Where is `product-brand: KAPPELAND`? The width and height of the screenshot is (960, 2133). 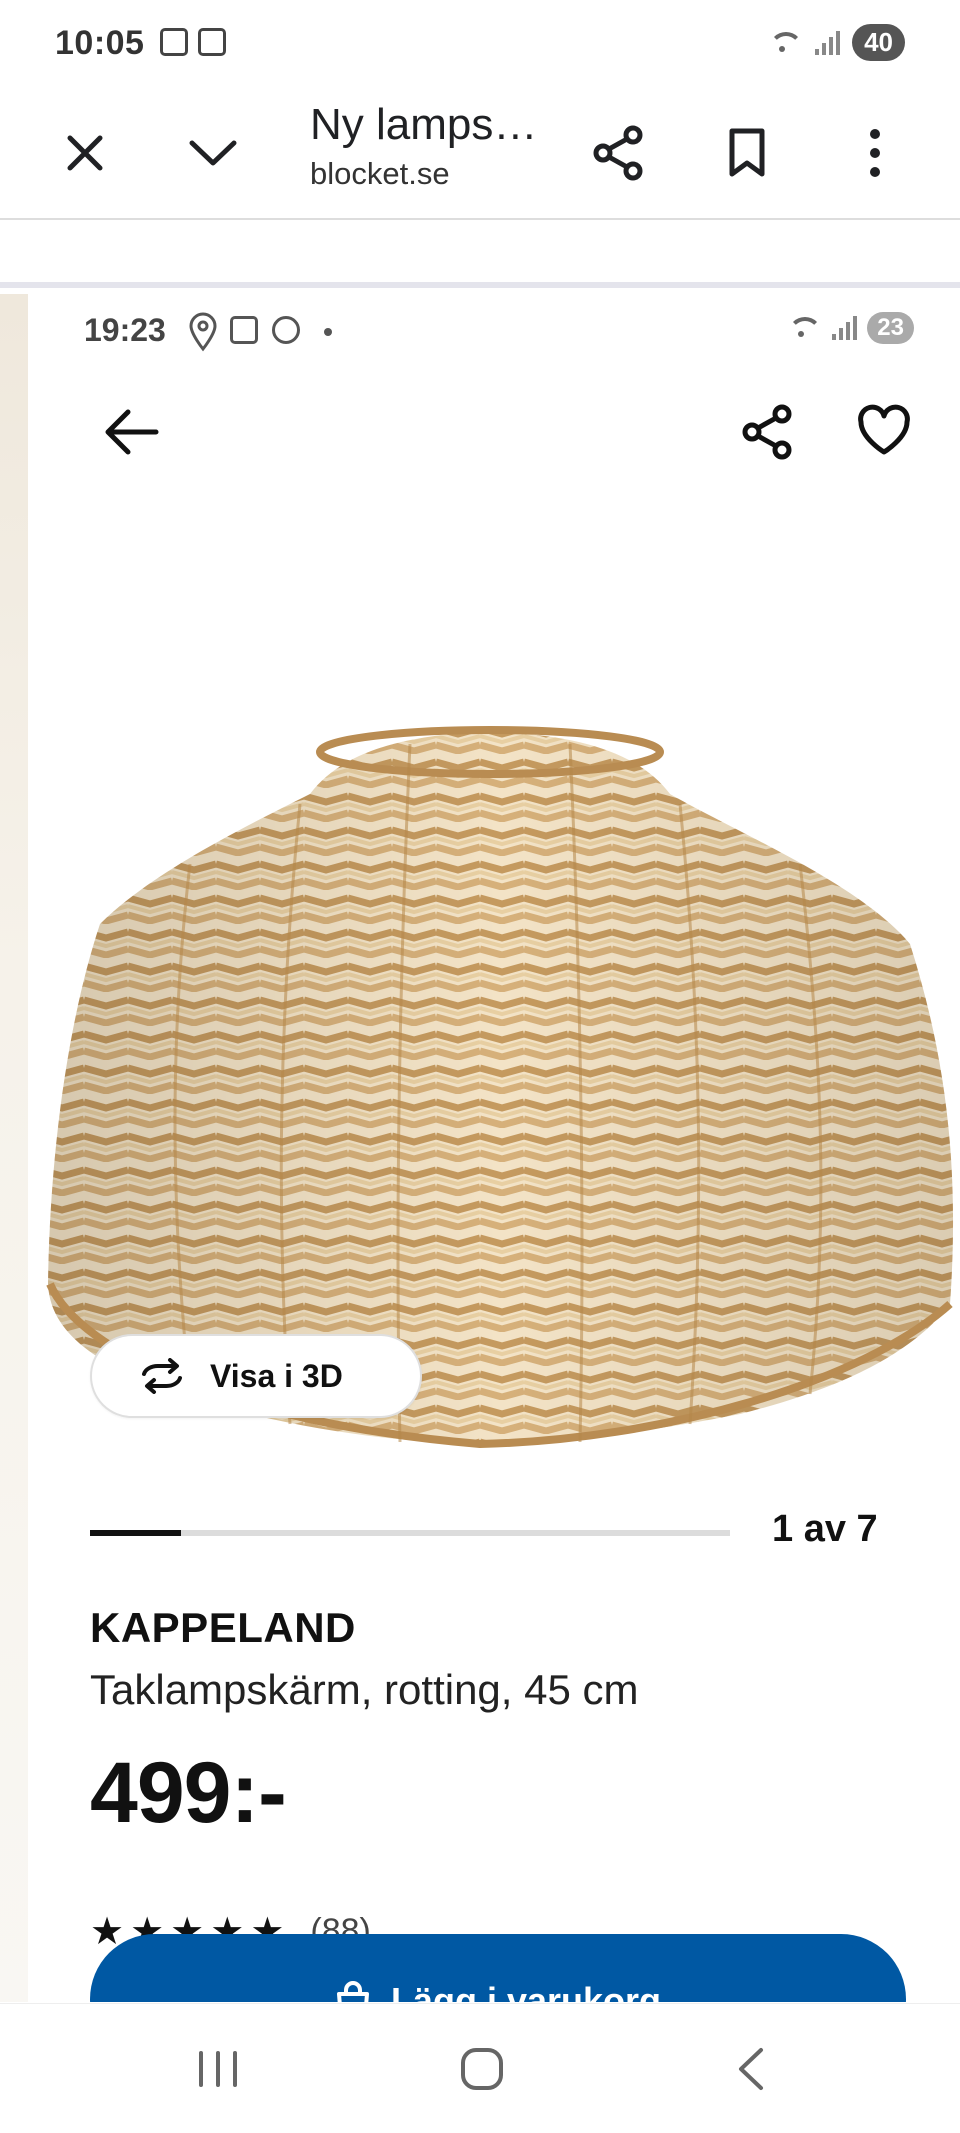
product-brand: KAPPELAND is located at coordinates (223, 1627).